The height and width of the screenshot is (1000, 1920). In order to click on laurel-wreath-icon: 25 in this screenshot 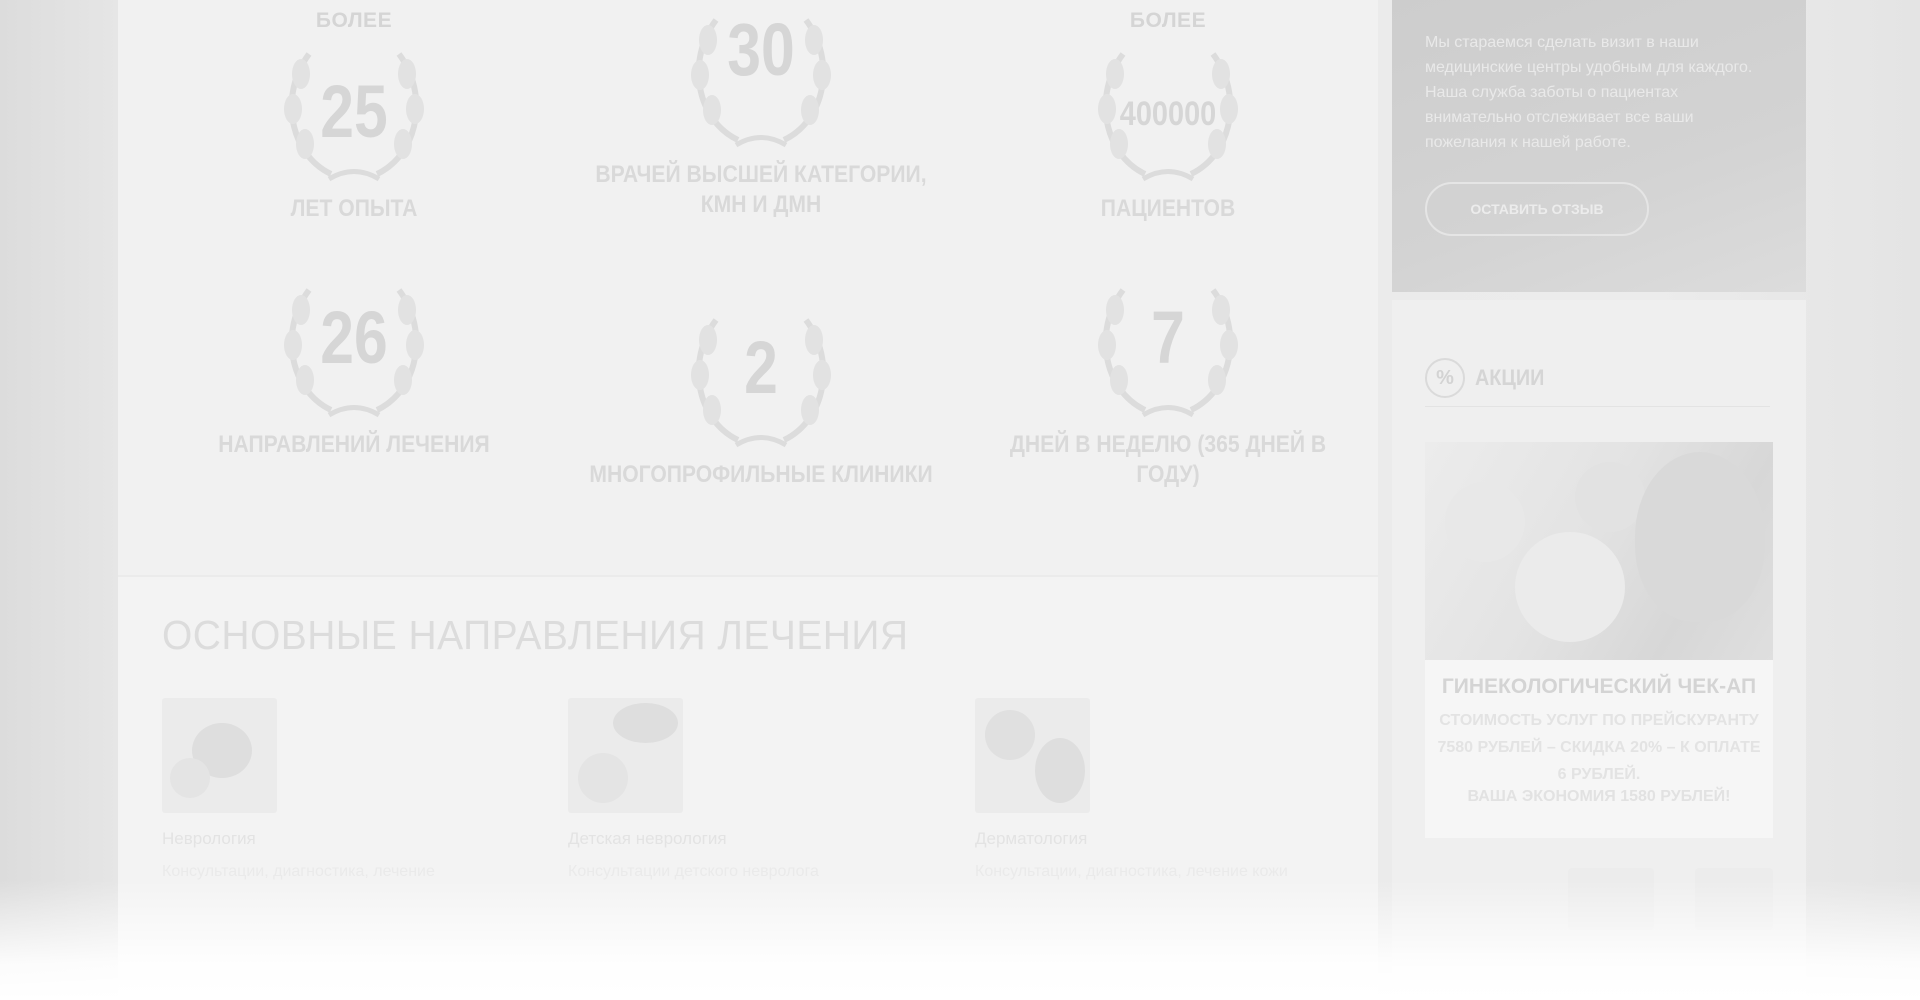, I will do `click(354, 114)`.